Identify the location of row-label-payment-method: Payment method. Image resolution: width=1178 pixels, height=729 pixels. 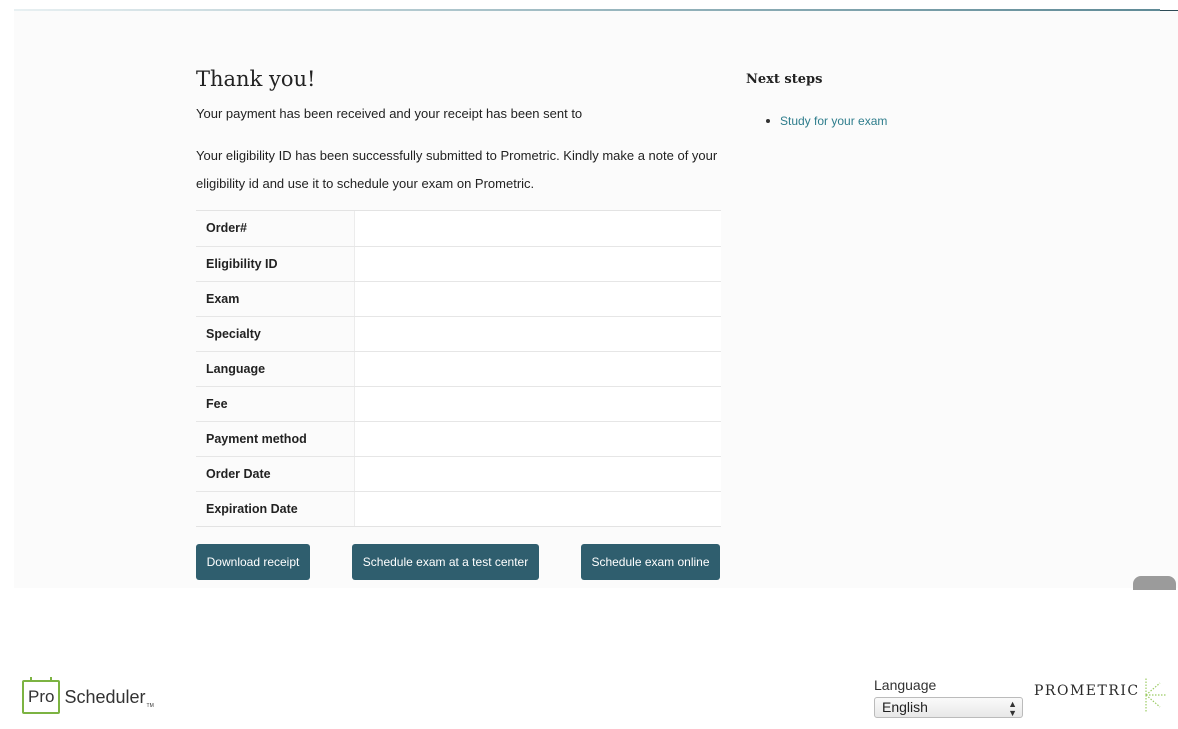
(275, 439).